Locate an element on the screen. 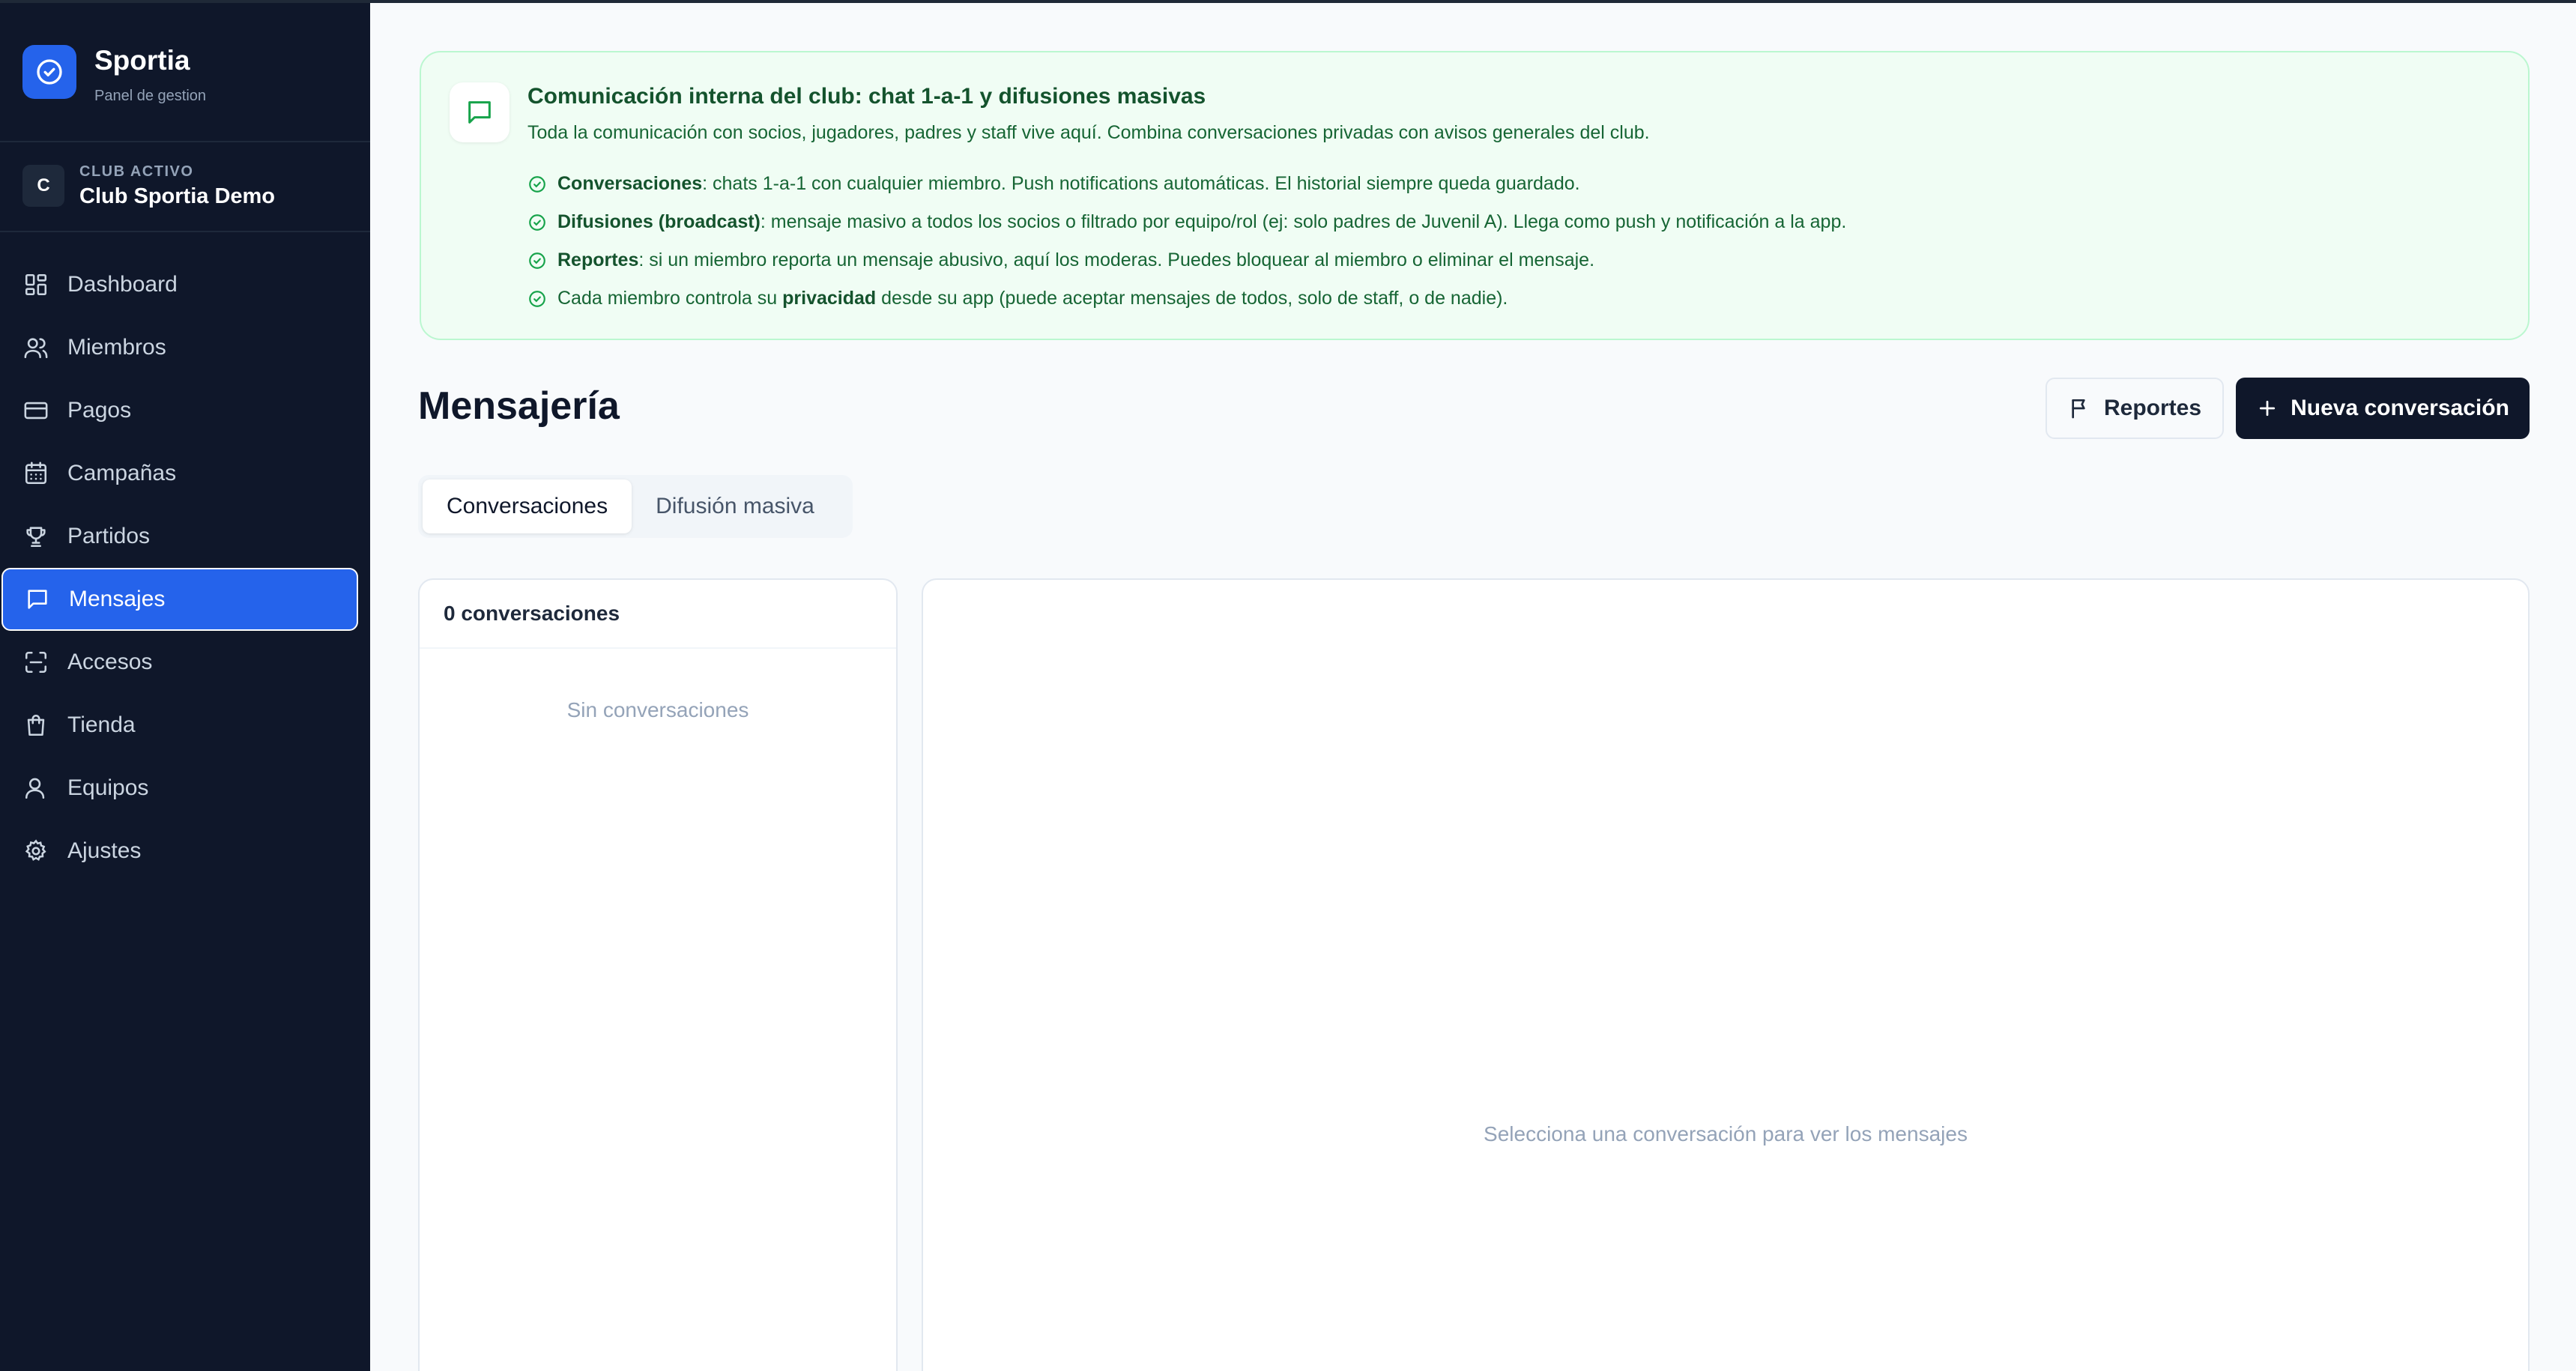 The height and width of the screenshot is (1371, 2576). conversation-count: 0 conversaciones is located at coordinates (658, 614).